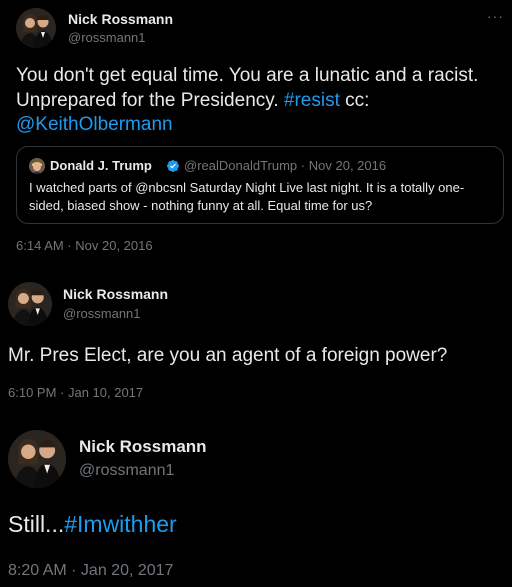  I want to click on tweet-text: Still...#Imwithher, so click(258, 525).